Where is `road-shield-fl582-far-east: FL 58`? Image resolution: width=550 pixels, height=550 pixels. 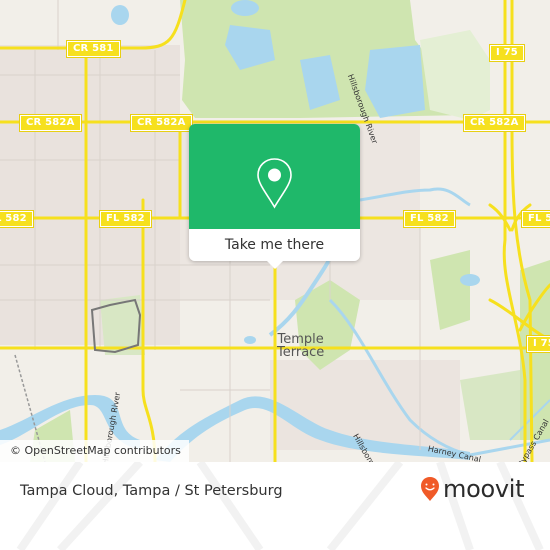 road-shield-fl582-far-east: FL 58 is located at coordinates (535, 219).